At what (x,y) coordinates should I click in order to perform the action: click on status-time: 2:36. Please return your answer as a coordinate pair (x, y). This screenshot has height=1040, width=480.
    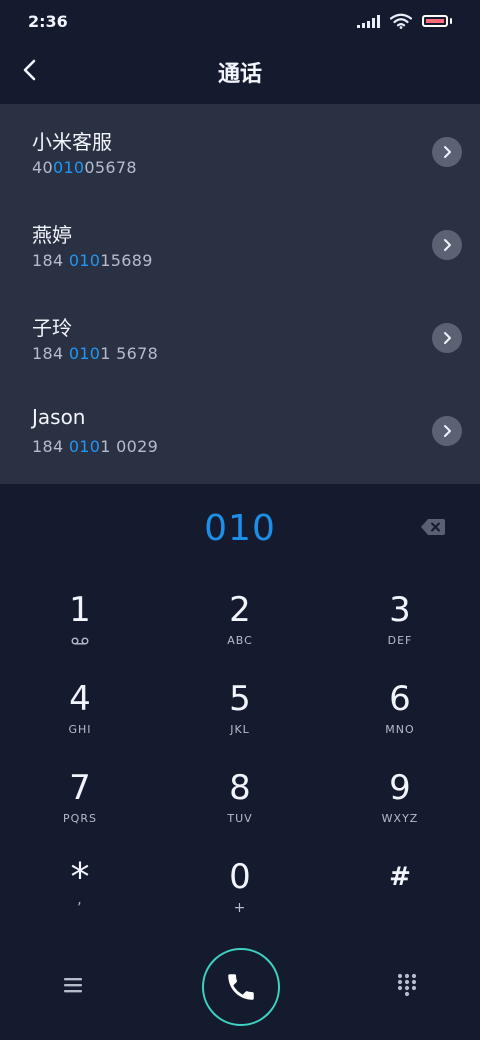
    Looking at the image, I should click on (48, 21).